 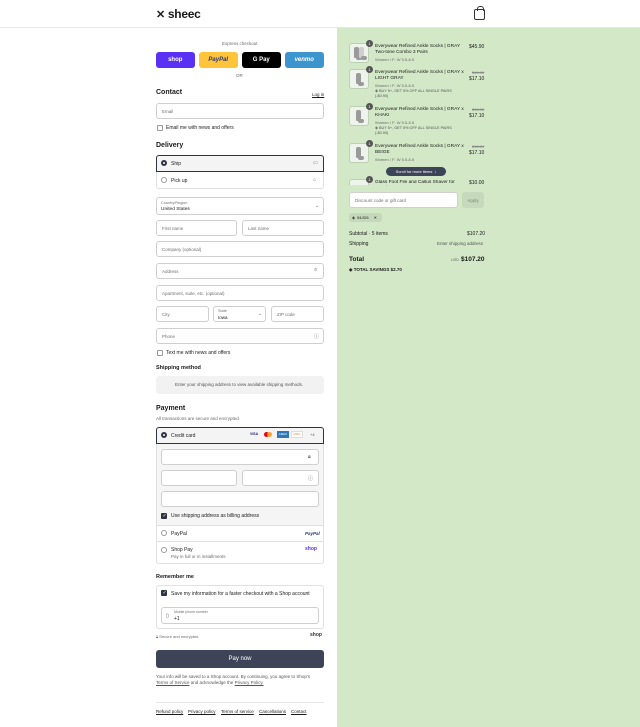 What do you see at coordinates (160, 353) in the screenshot?
I see `text-offers-checkbox` at bounding box center [160, 353].